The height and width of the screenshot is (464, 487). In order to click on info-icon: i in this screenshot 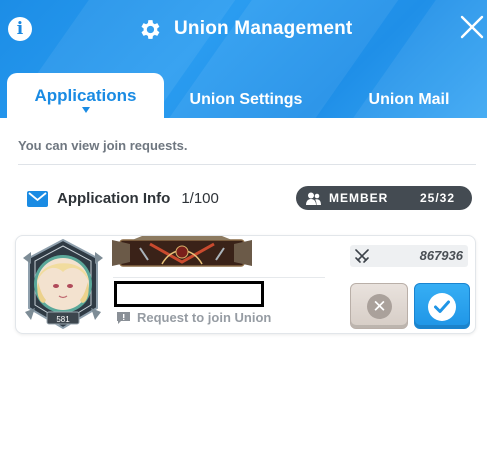, I will do `click(20, 29)`.